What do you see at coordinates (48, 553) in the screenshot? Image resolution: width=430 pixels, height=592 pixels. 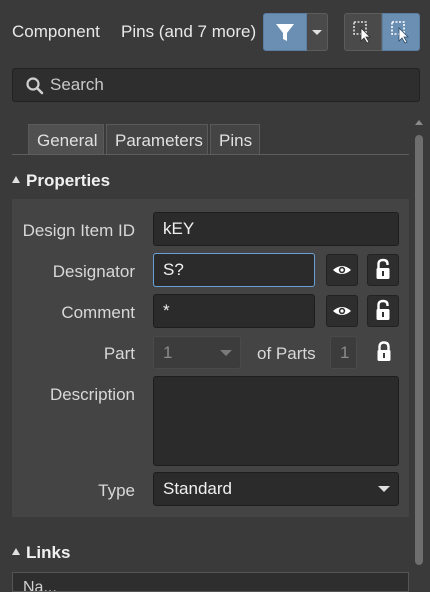 I see `links-section-title: Links` at bounding box center [48, 553].